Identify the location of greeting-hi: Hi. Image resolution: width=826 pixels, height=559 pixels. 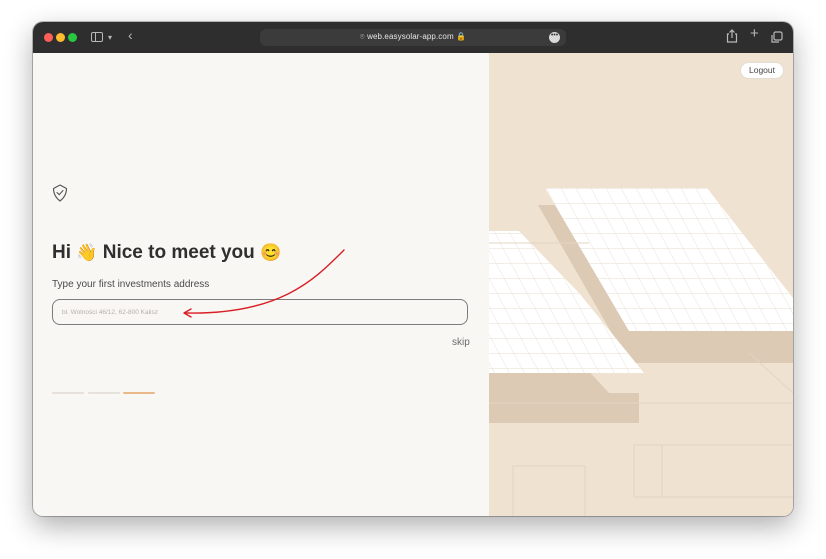
(61, 252).